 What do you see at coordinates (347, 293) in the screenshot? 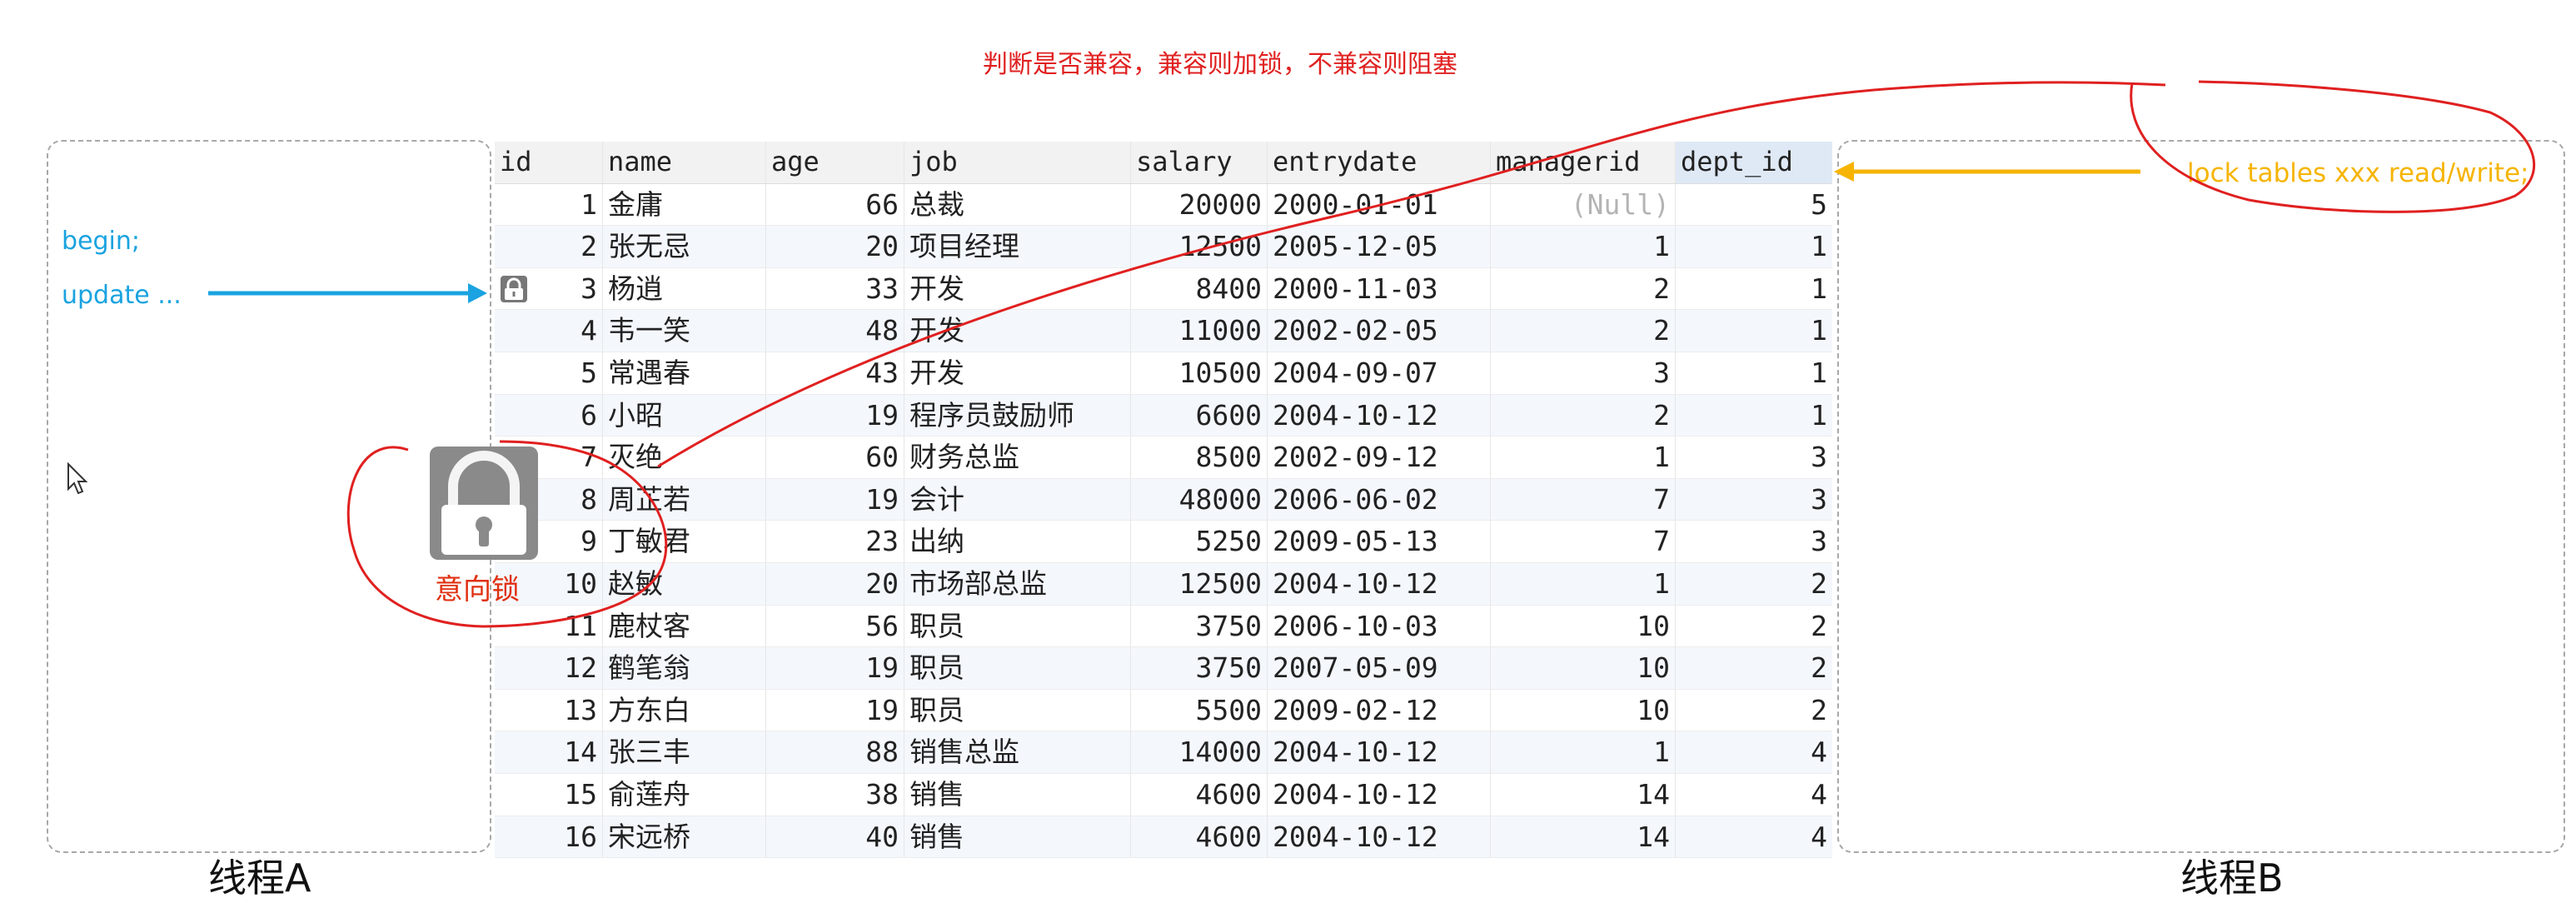
I see `thread-a-arrow-icon` at bounding box center [347, 293].